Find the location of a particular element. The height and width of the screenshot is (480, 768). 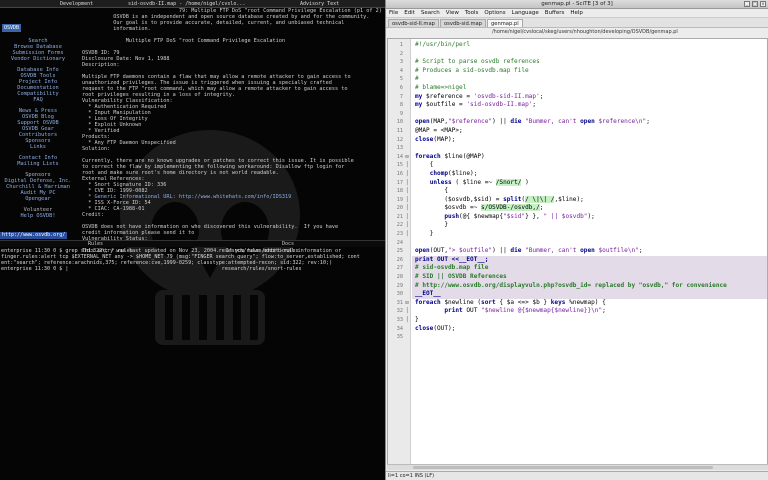

code-line: 8 my $outfile = 'sid-osvdb-II.map'; is located at coordinates (583, 105).